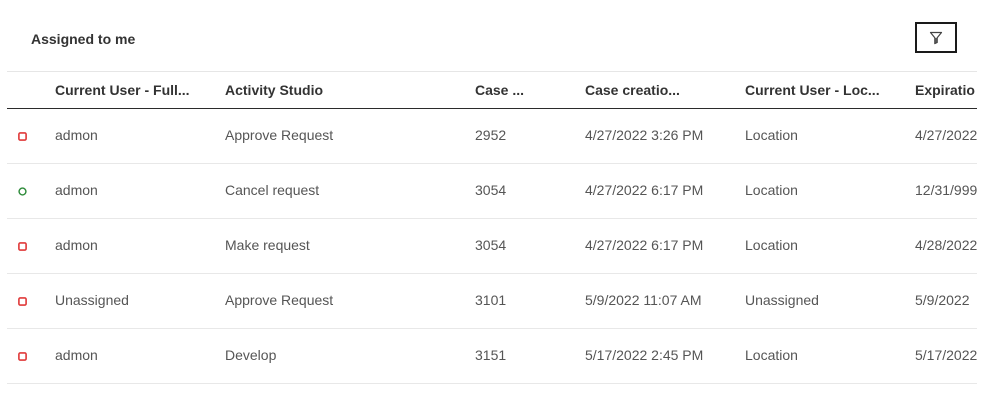 The image size is (986, 409). Describe the element at coordinates (251, 355) in the screenshot. I see `cell-activity: Develop` at that location.